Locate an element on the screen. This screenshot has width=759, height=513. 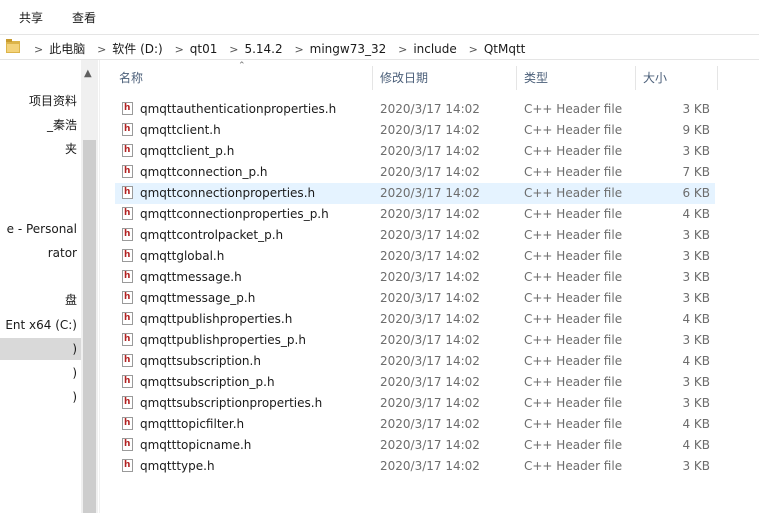
nav-item-selected: ) is located at coordinates (40, 349).